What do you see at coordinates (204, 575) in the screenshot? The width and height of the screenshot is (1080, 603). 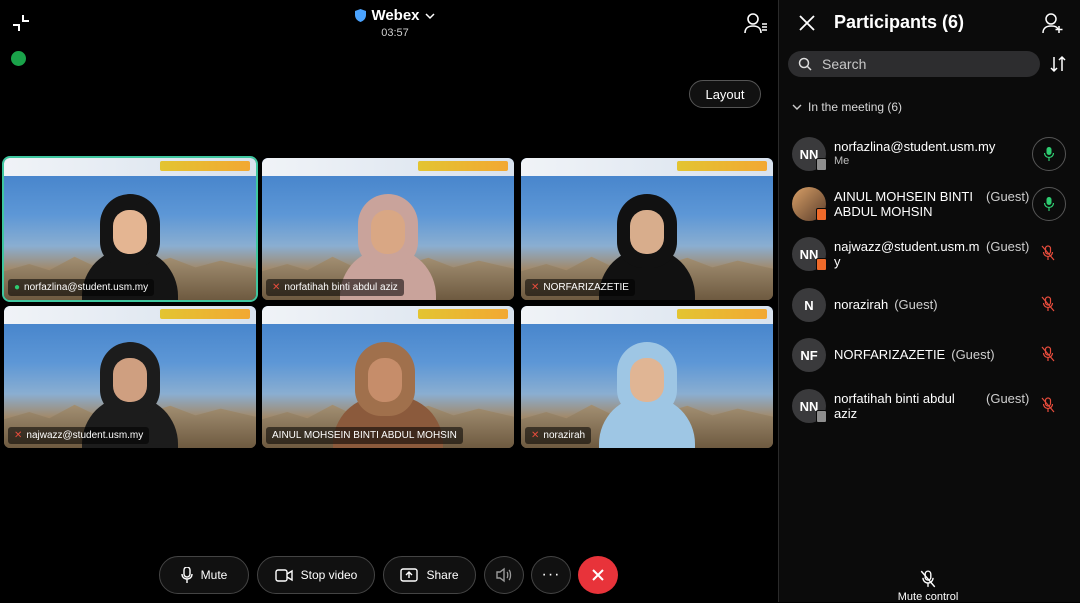 I see `mute-button: Mute` at bounding box center [204, 575].